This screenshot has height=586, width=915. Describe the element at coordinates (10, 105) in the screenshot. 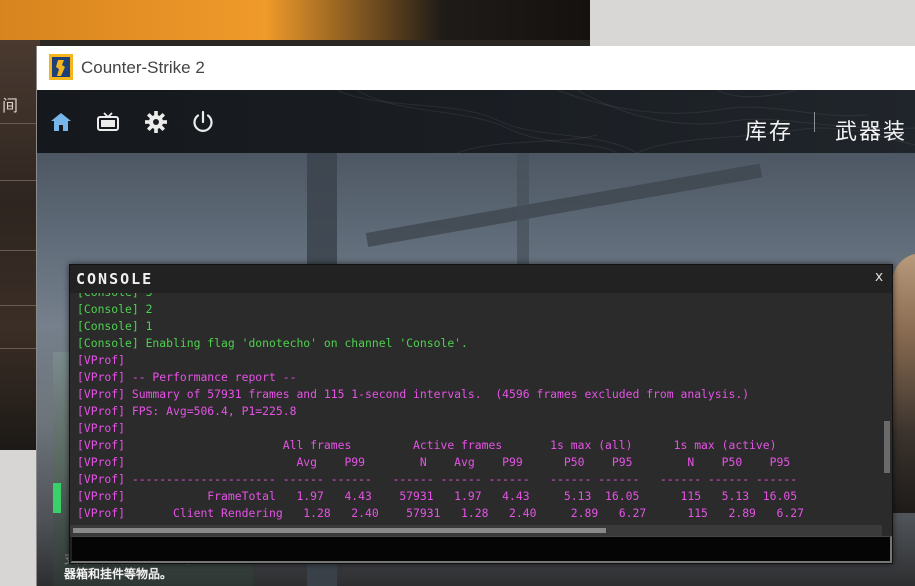

I see `background-window-label: 间` at that location.